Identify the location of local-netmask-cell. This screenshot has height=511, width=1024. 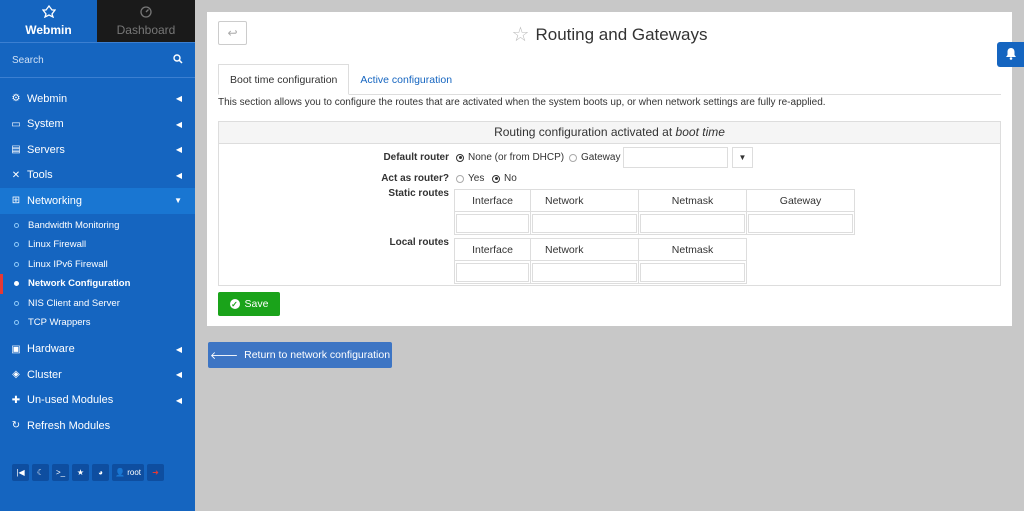
(692, 272).